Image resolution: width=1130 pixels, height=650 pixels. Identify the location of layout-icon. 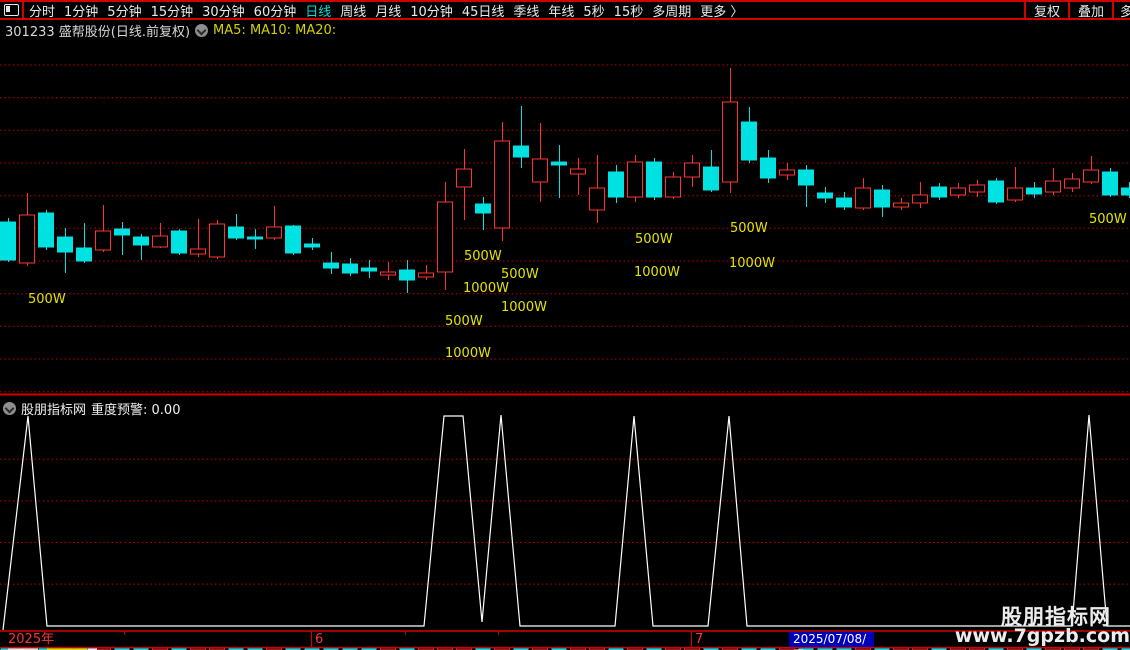
(11, 10).